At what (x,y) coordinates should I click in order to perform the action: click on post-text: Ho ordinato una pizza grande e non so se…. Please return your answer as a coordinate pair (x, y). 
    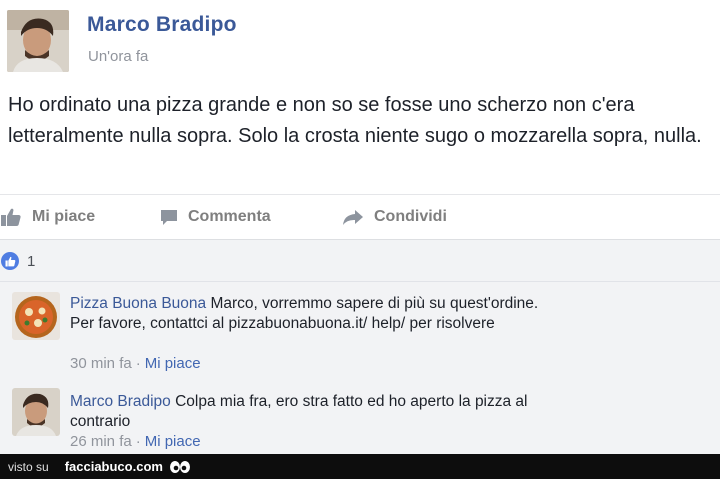
    Looking at the image, I should click on (355, 120).